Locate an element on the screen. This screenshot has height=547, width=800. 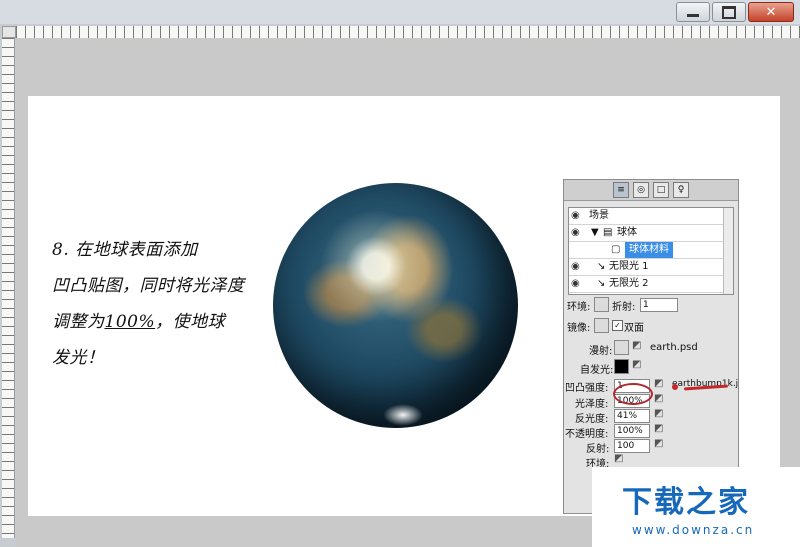
minimize-icon is located at coordinates (693, 15).